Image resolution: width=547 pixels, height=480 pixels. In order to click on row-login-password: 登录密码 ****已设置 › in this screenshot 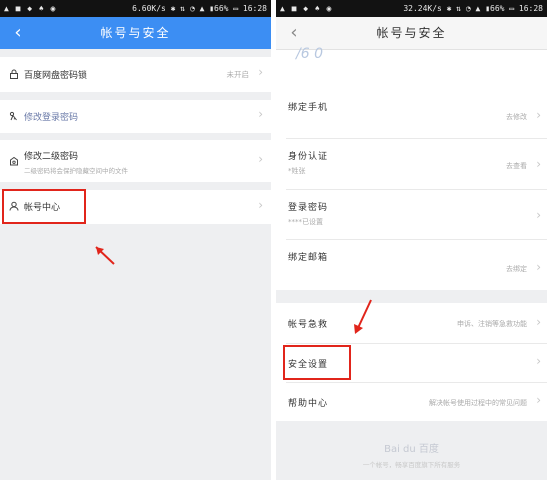, I will do `click(411, 214)`.